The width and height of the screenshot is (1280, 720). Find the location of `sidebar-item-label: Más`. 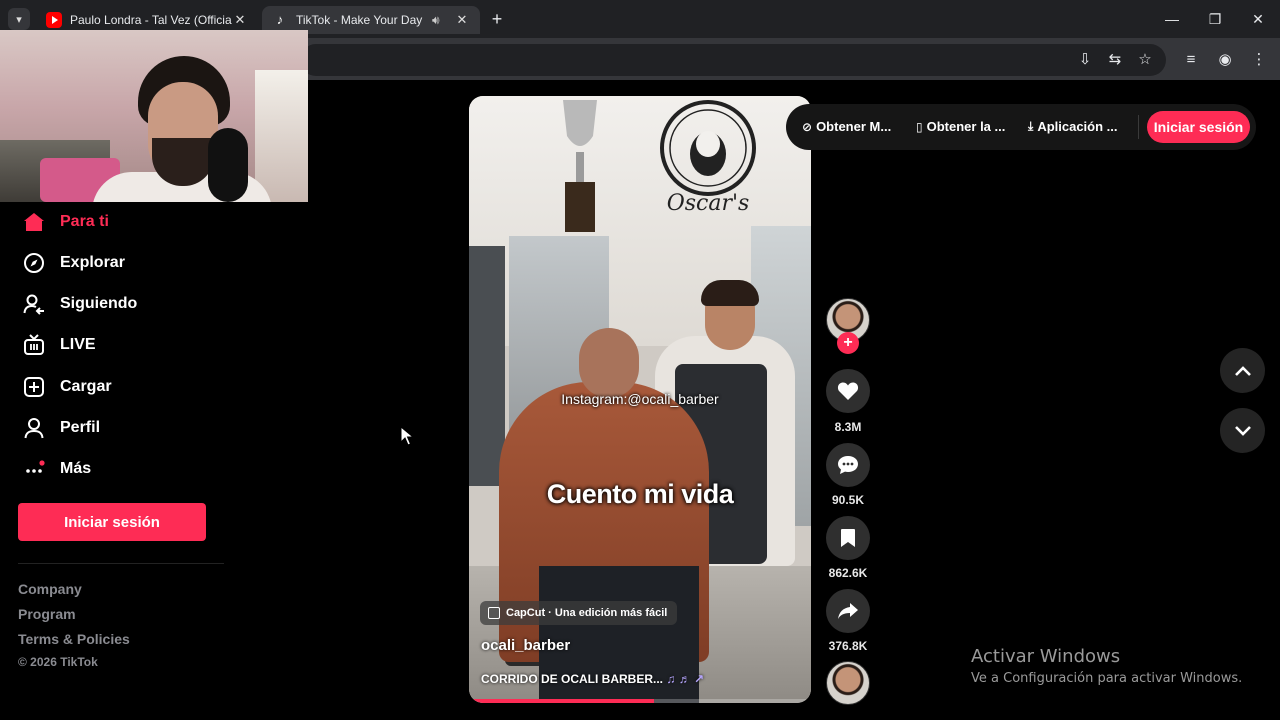

sidebar-item-label: Más is located at coordinates (76, 468).